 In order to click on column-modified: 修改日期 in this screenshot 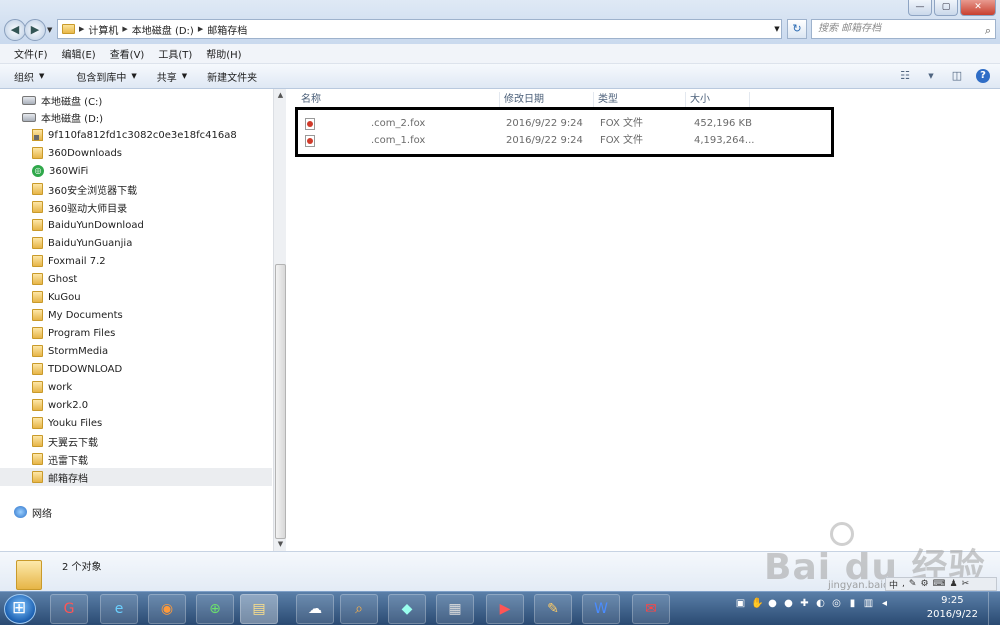, I will do `click(547, 100)`.